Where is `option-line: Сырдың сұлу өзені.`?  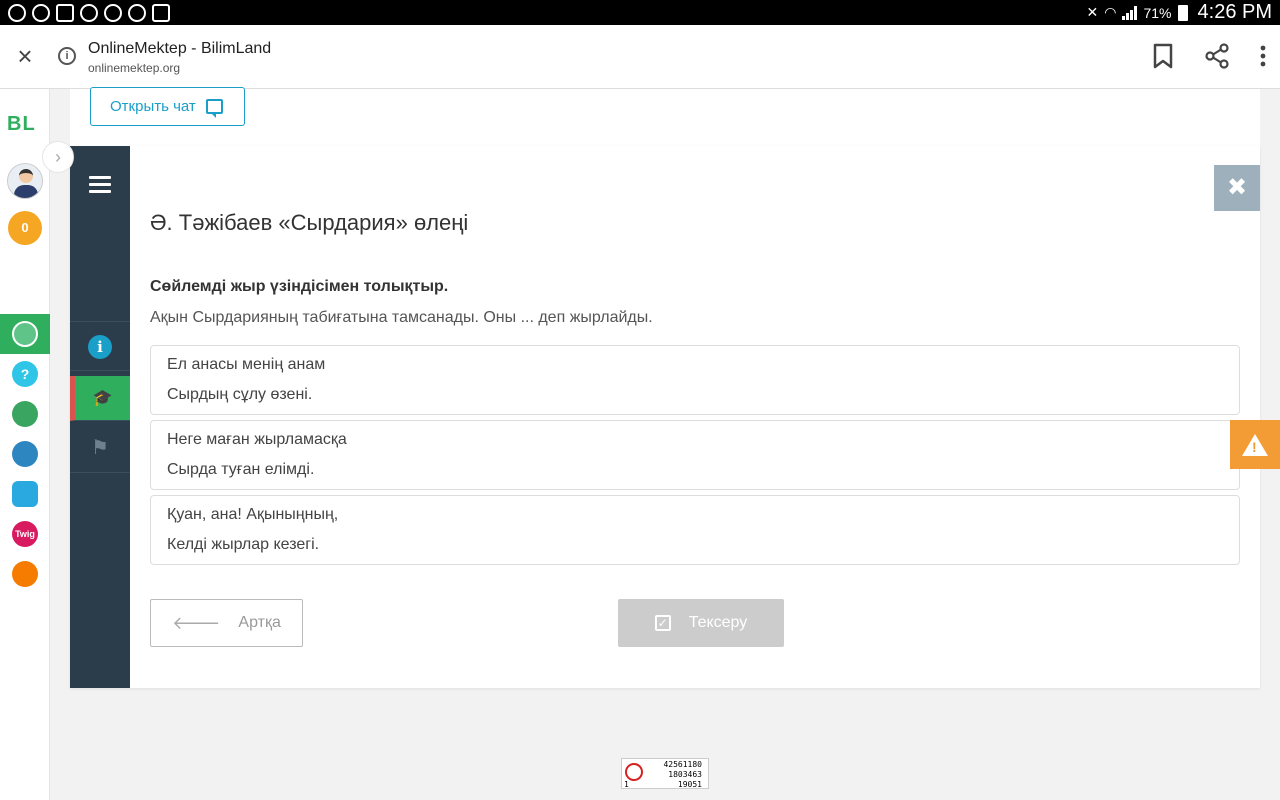 option-line: Сырдың сұлу өзені. is located at coordinates (240, 394).